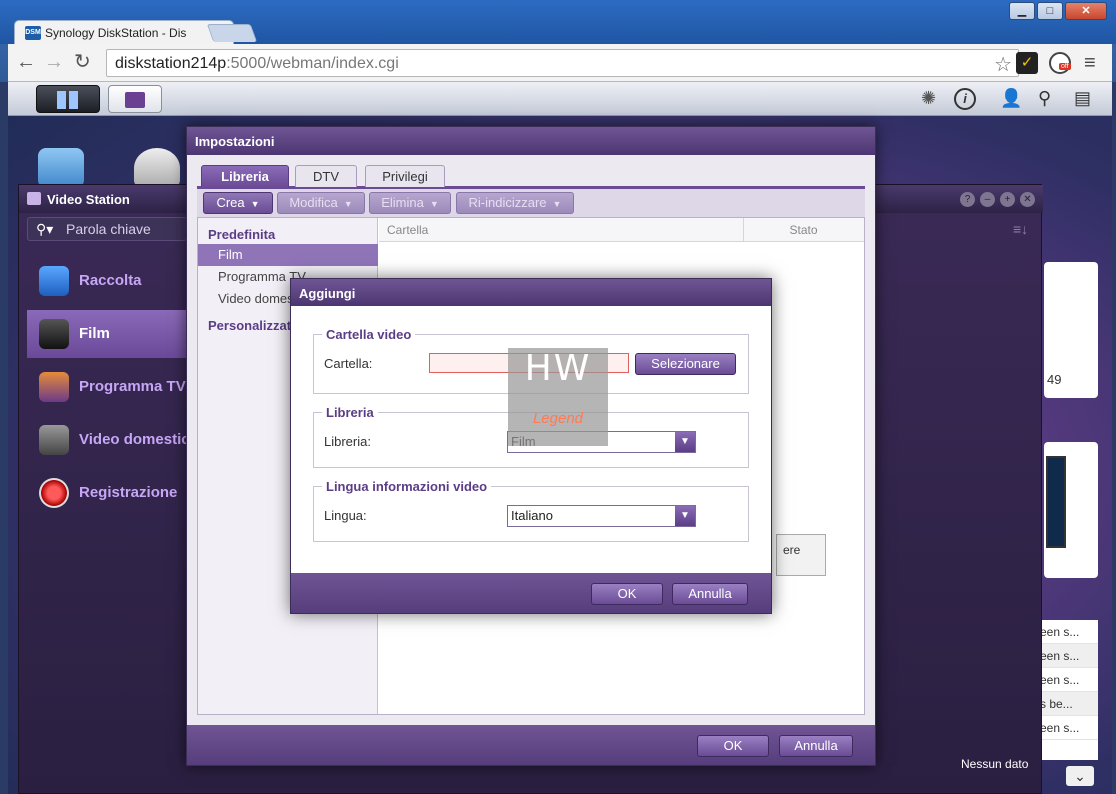  I want to click on new-tab-button, so click(232, 33).